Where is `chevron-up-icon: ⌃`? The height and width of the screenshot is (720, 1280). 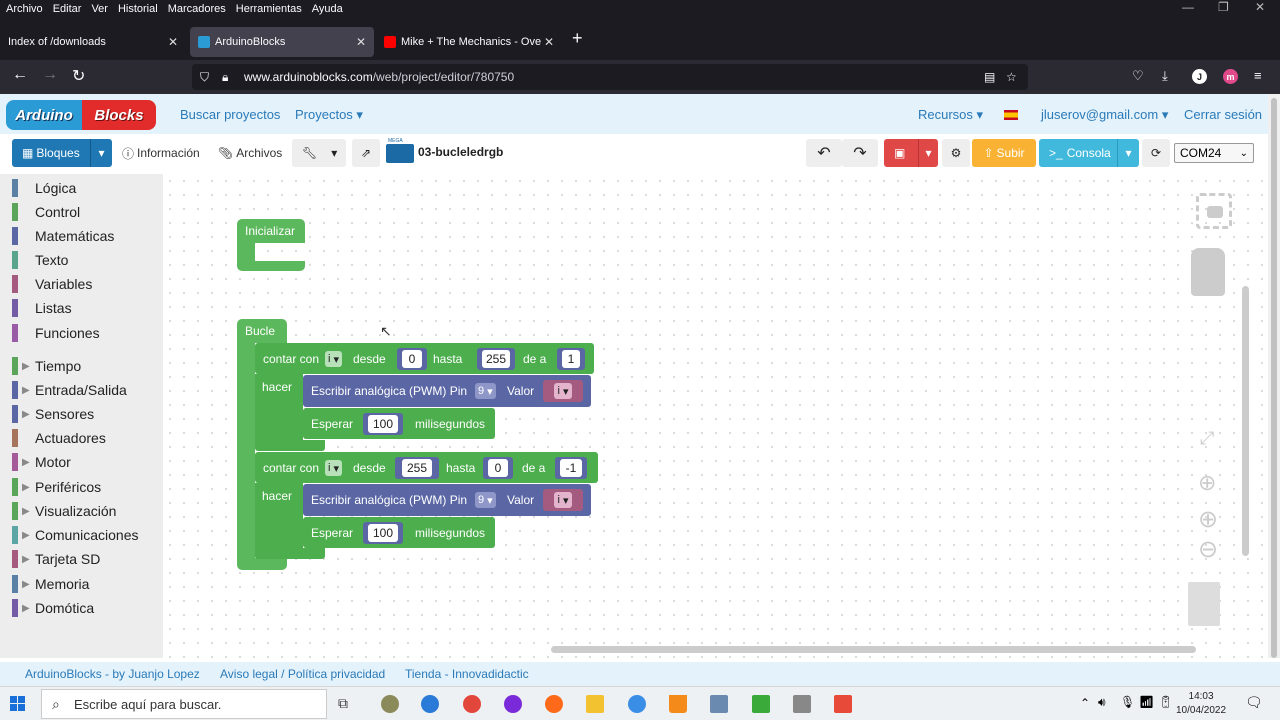
chevron-up-icon: ⌃ is located at coordinates (1085, 703).